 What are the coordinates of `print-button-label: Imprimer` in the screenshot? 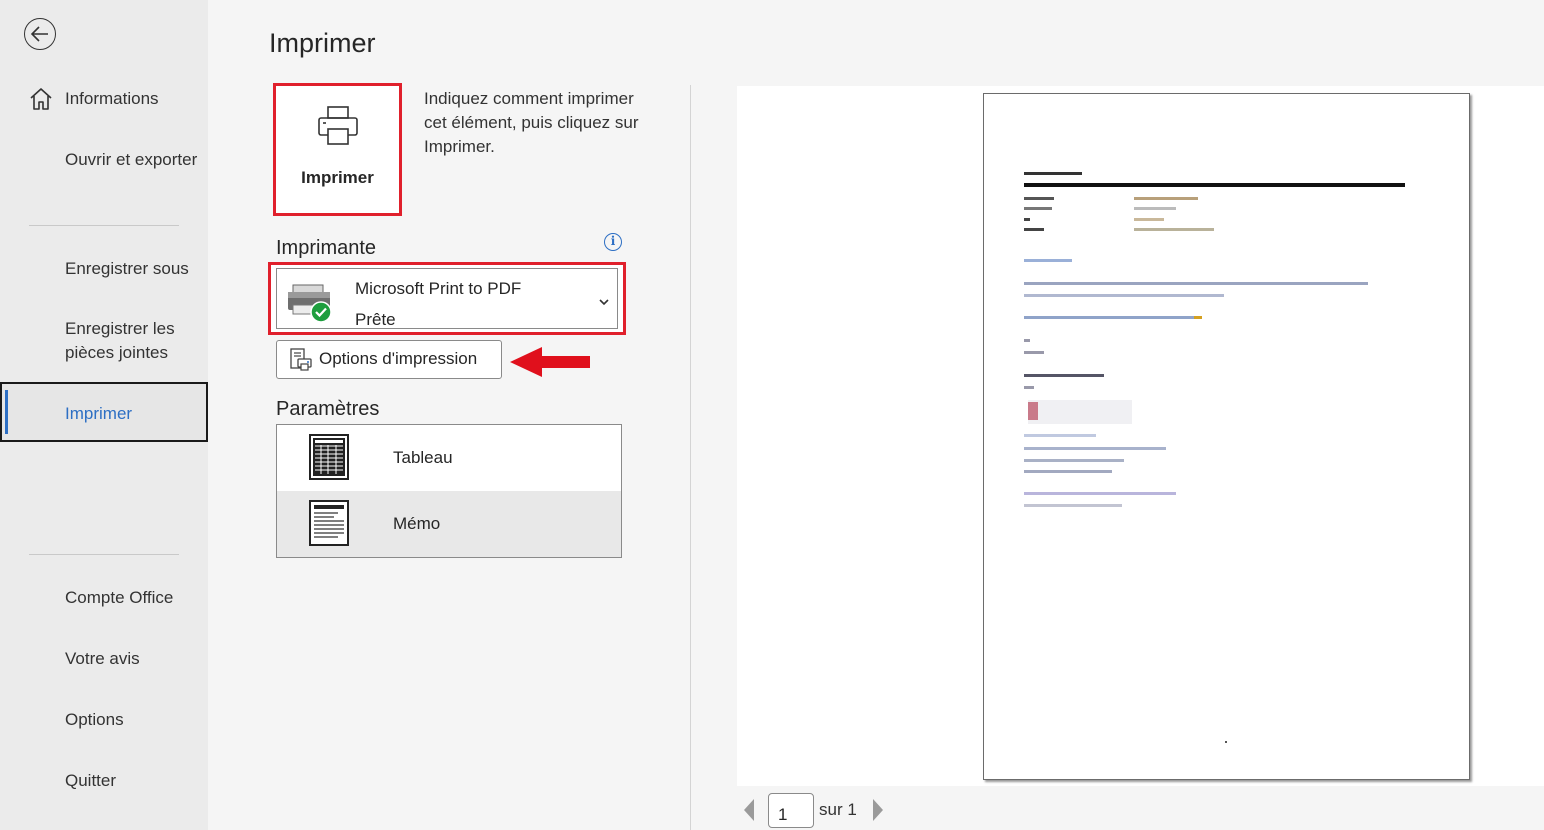 It's located at (337, 177).